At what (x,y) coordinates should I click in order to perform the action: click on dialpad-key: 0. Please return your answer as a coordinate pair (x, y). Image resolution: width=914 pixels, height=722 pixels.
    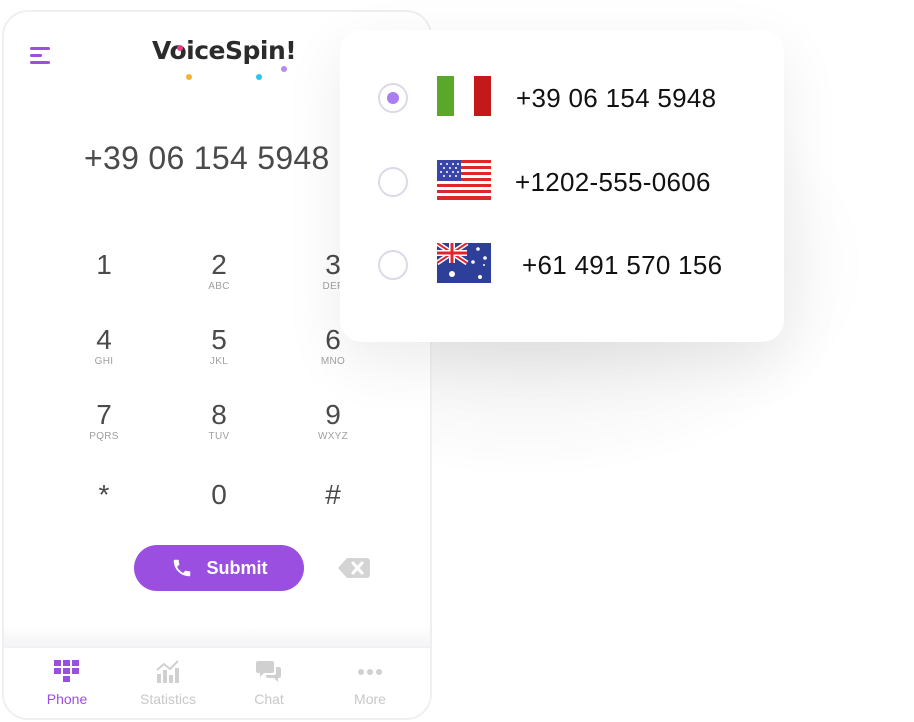
    Looking at the image, I should click on (219, 495).